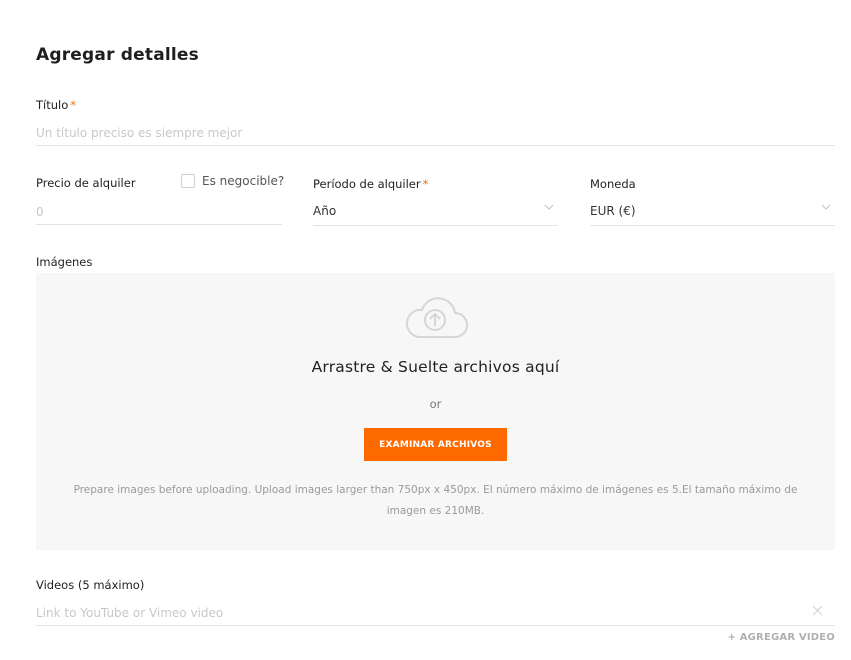 This screenshot has height=660, width=851. I want to click on videos-label: Videos (5 máximo), so click(90, 585).